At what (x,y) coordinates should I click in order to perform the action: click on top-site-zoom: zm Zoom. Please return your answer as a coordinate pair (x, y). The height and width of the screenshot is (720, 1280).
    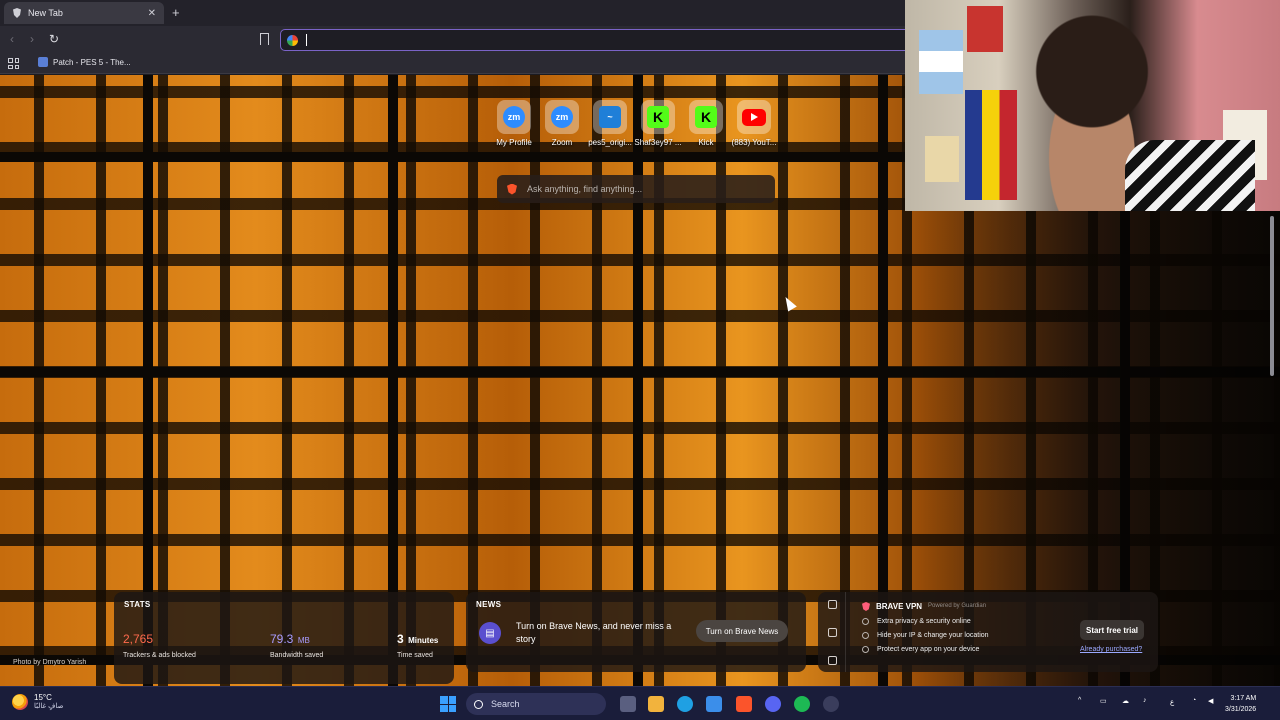
    Looking at the image, I should click on (562, 123).